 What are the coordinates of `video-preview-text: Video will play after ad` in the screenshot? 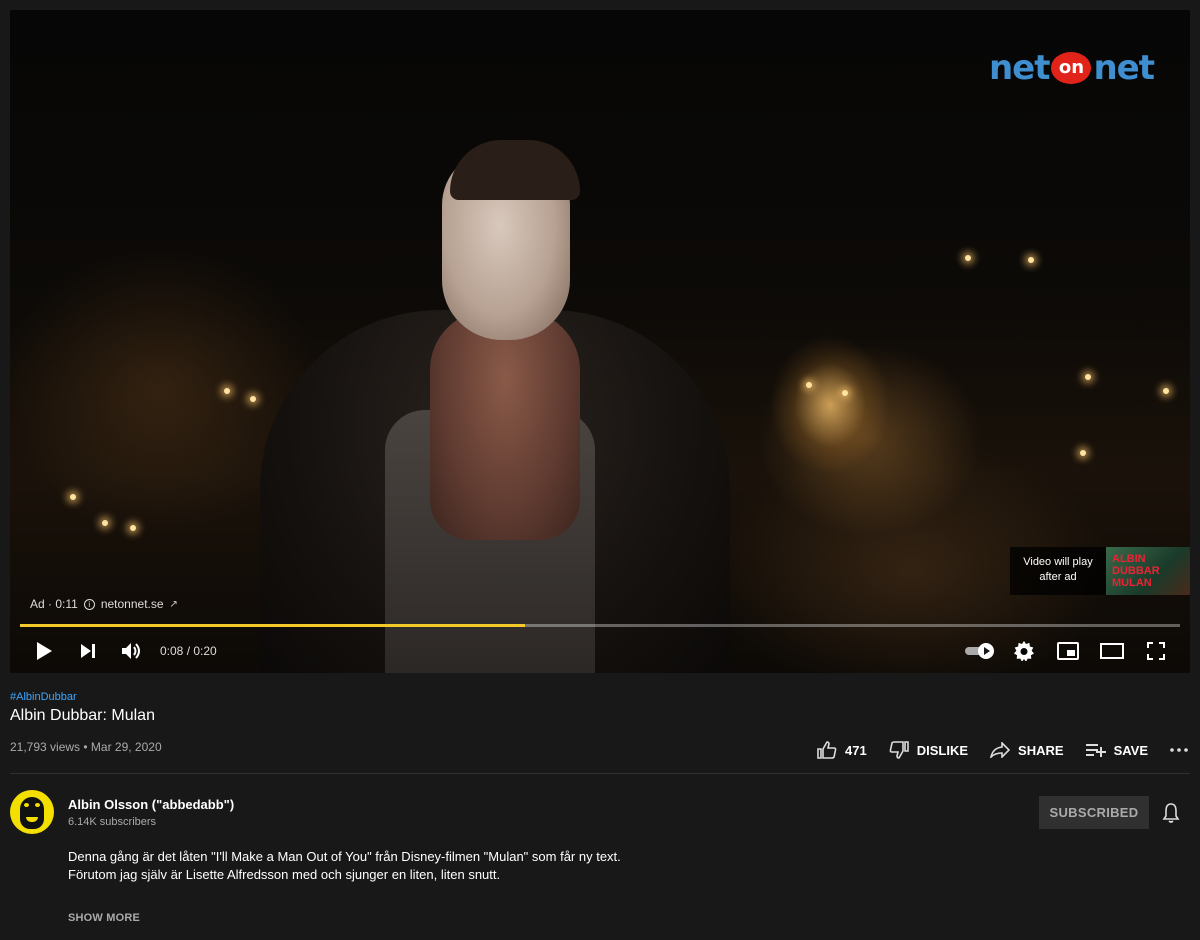 It's located at (1058, 571).